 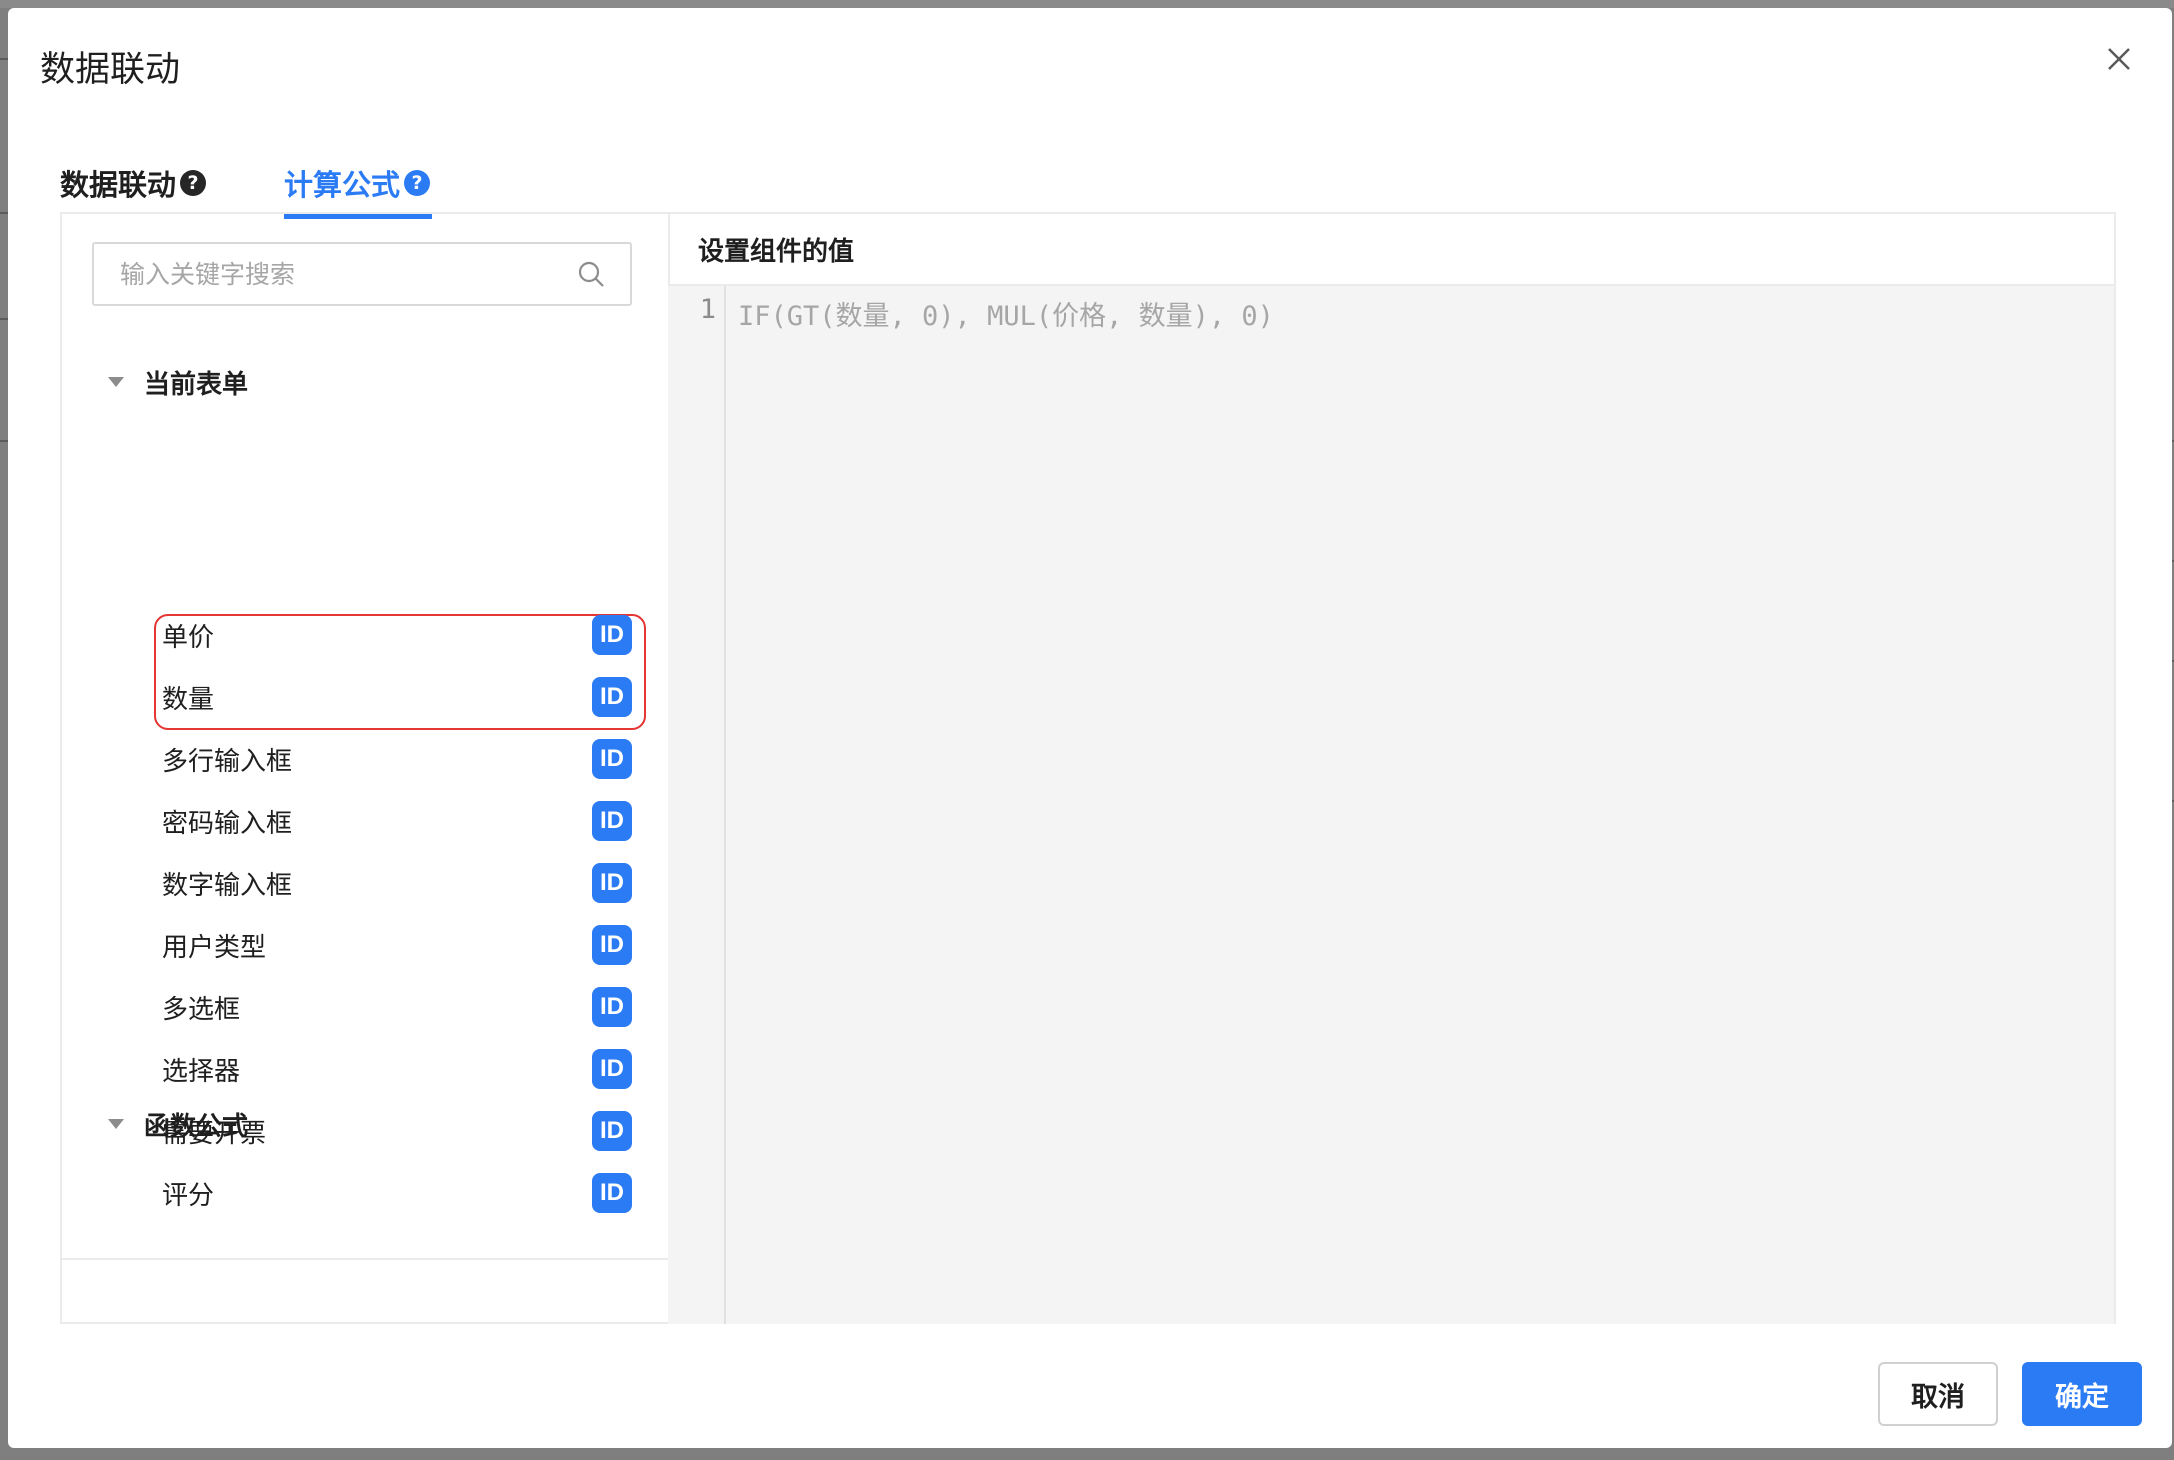 I want to click on line-number: 1, so click(x=707, y=309).